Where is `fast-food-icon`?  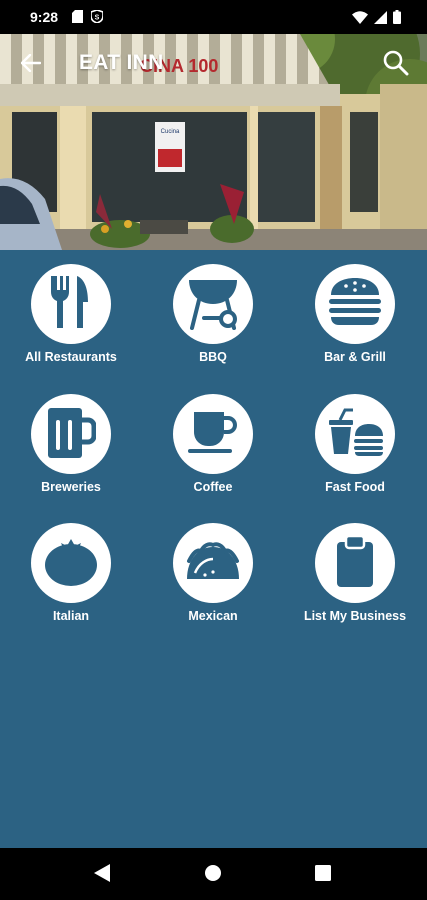
fast-food-icon is located at coordinates (355, 434).